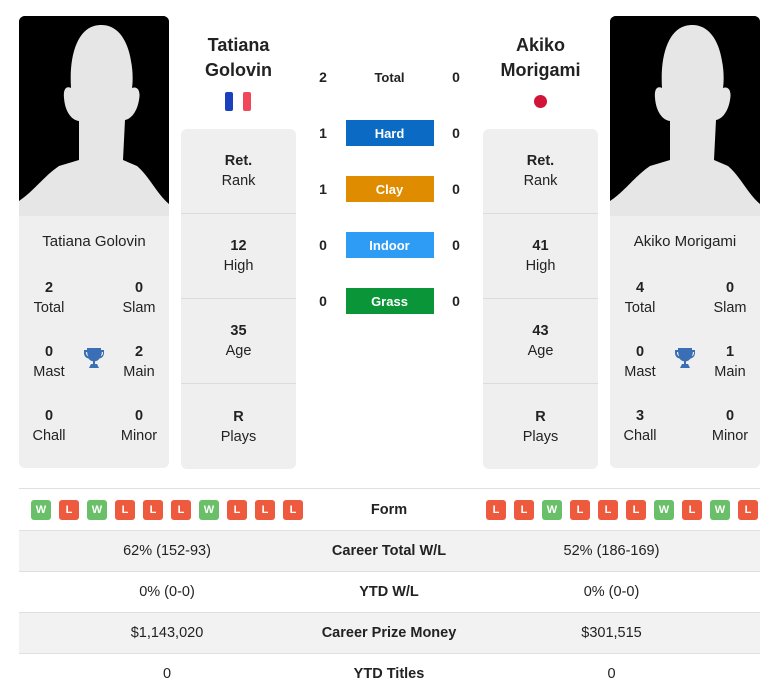  I want to click on surface-grass-badge: Grass, so click(389, 301).